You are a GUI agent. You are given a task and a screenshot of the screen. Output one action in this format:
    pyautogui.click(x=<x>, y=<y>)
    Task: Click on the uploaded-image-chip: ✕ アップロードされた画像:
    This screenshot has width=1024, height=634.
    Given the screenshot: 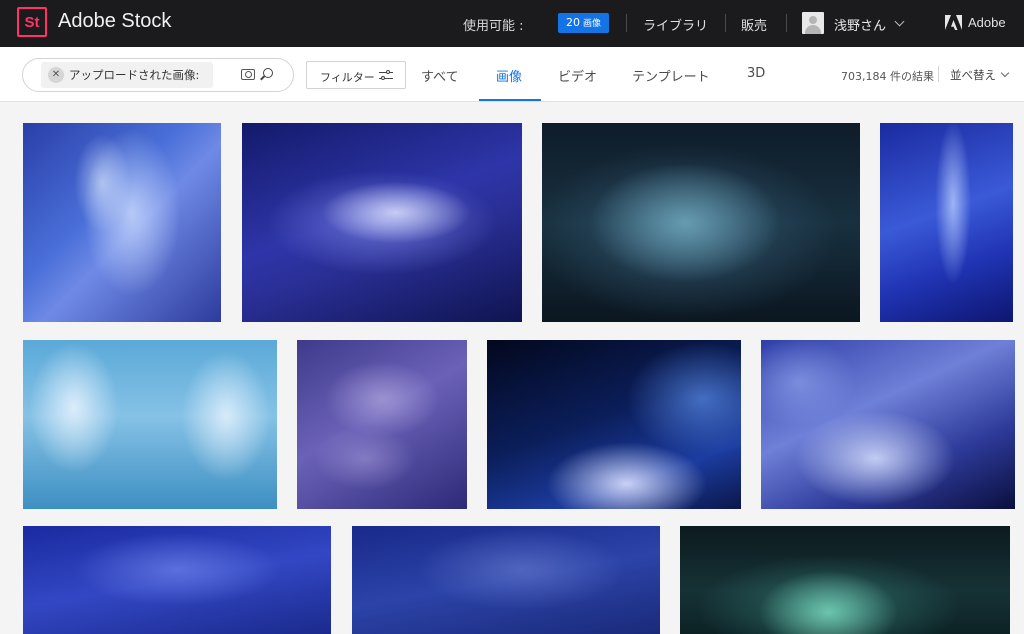 What is the action you would take?
    pyautogui.click(x=127, y=75)
    